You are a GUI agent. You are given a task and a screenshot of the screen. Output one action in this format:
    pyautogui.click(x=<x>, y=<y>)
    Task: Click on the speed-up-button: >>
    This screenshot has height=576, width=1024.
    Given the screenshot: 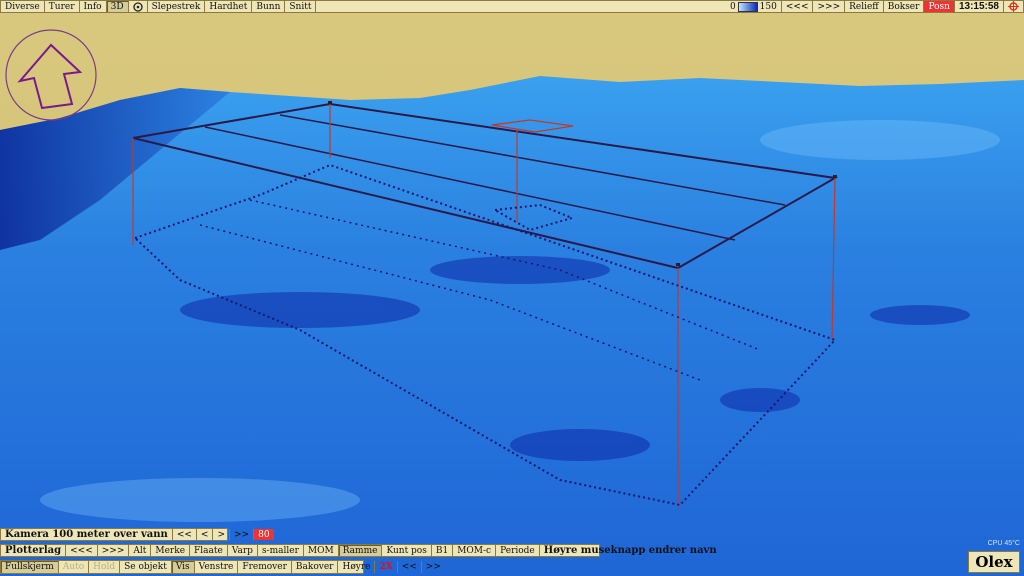 What is the action you would take?
    pyautogui.click(x=433, y=567)
    